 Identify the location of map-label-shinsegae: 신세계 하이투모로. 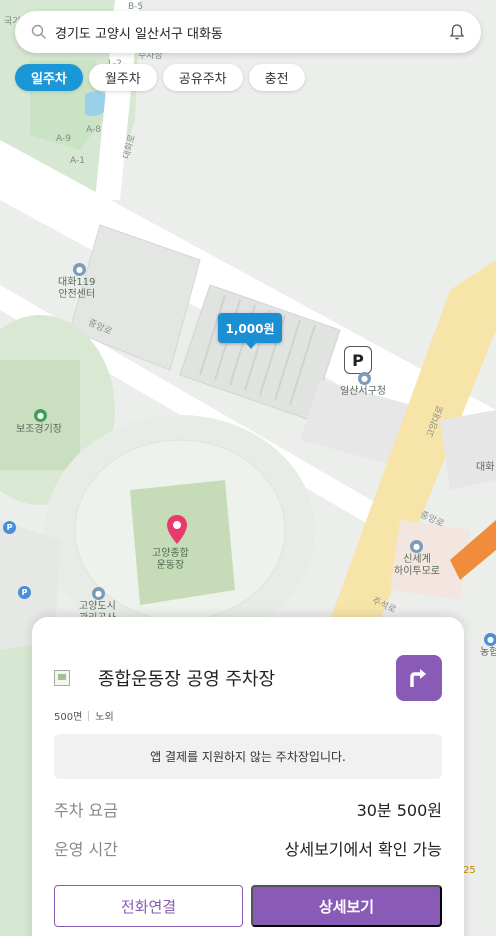
(417, 566).